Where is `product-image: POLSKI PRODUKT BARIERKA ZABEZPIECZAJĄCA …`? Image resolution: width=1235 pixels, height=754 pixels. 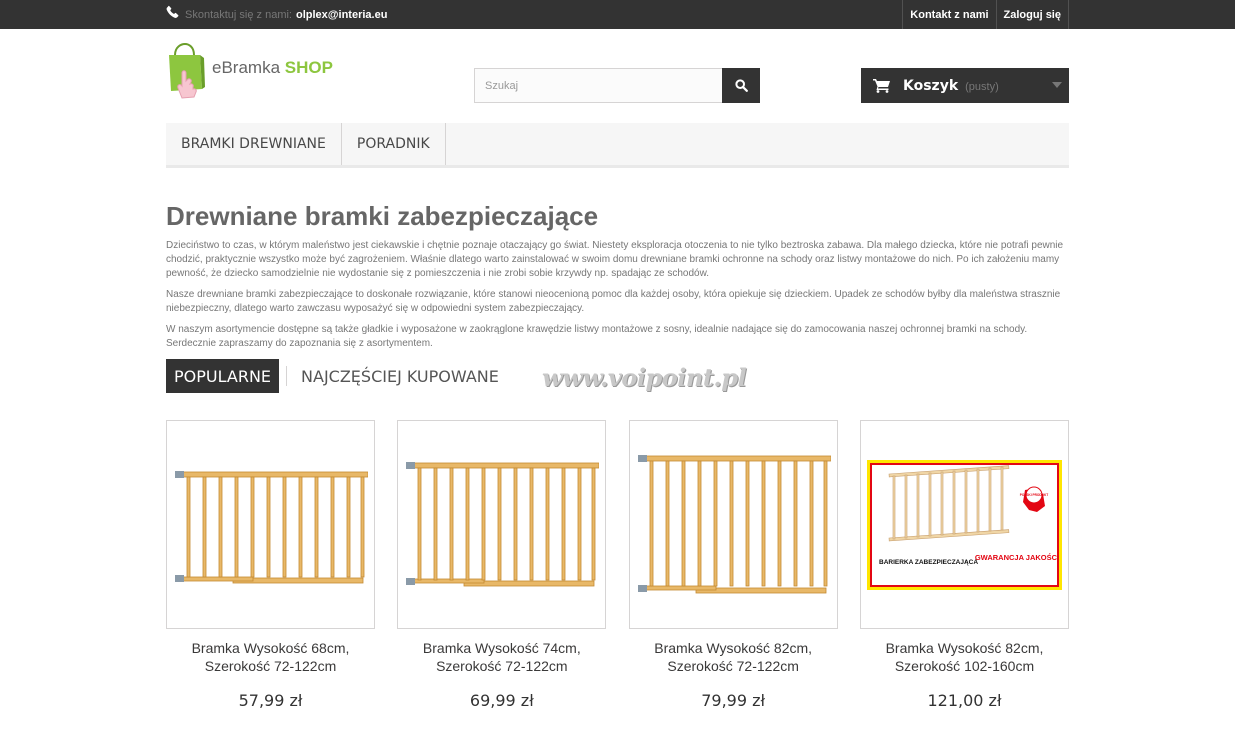
product-image: POLSKI PRODUKT BARIERKA ZABEZPIECZAJĄCA … is located at coordinates (964, 524).